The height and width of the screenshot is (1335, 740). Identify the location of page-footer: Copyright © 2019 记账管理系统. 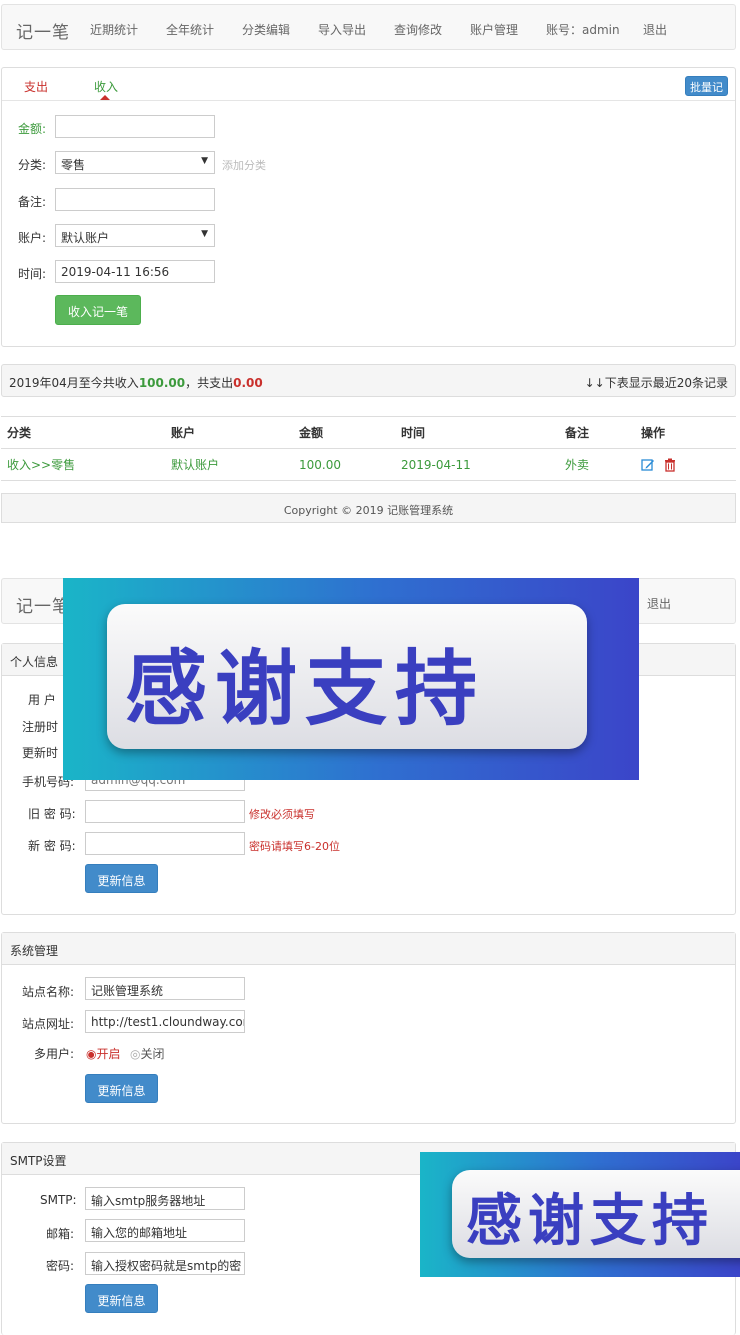
(368, 508).